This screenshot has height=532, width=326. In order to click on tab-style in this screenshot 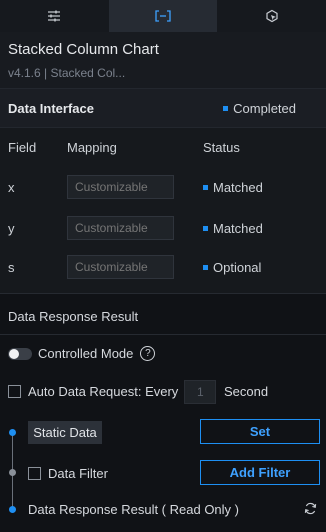, I will do `click(54, 16)`.